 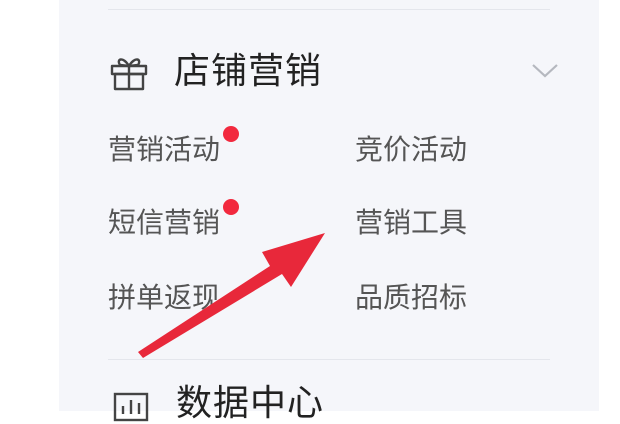 I want to click on menu-item-label: 营销工具, so click(x=411, y=222).